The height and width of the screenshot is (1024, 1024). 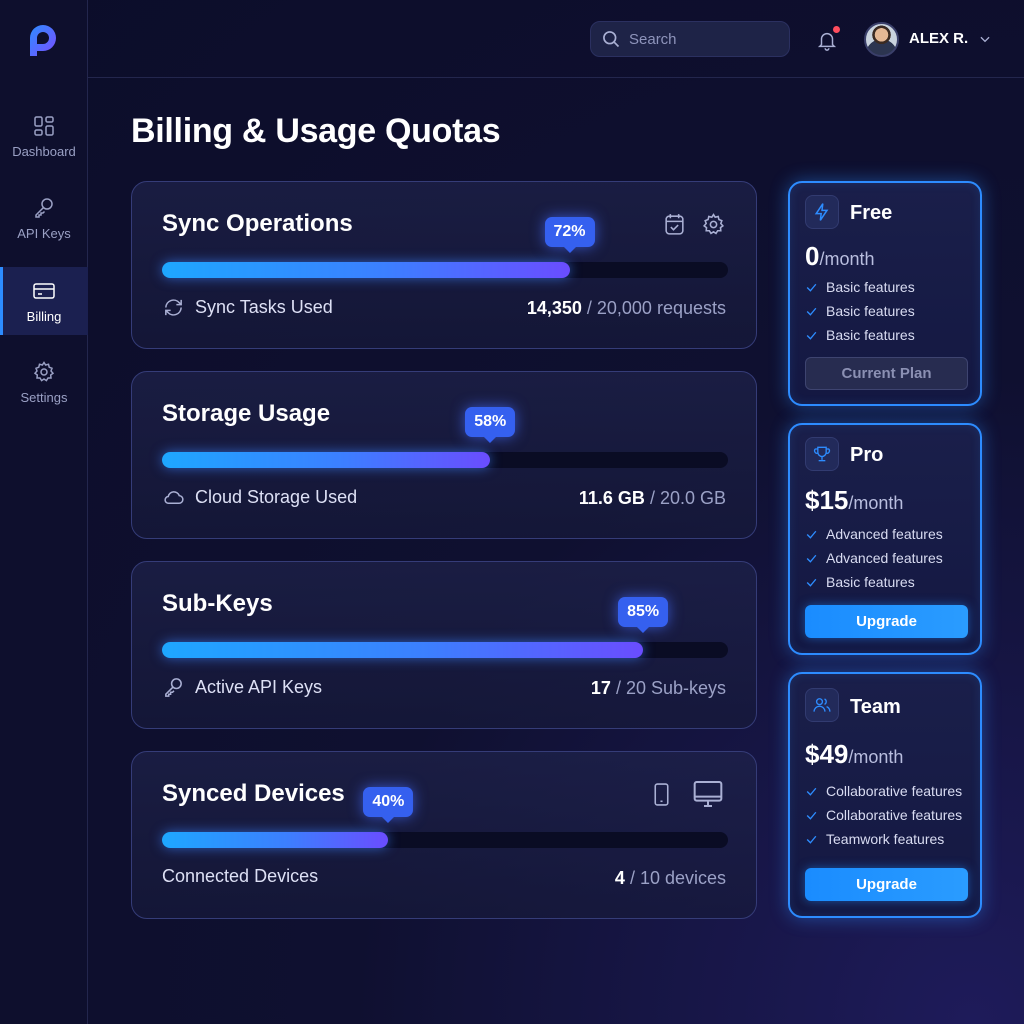 What do you see at coordinates (445, 817) in the screenshot?
I see `progress-track: 40%` at bounding box center [445, 817].